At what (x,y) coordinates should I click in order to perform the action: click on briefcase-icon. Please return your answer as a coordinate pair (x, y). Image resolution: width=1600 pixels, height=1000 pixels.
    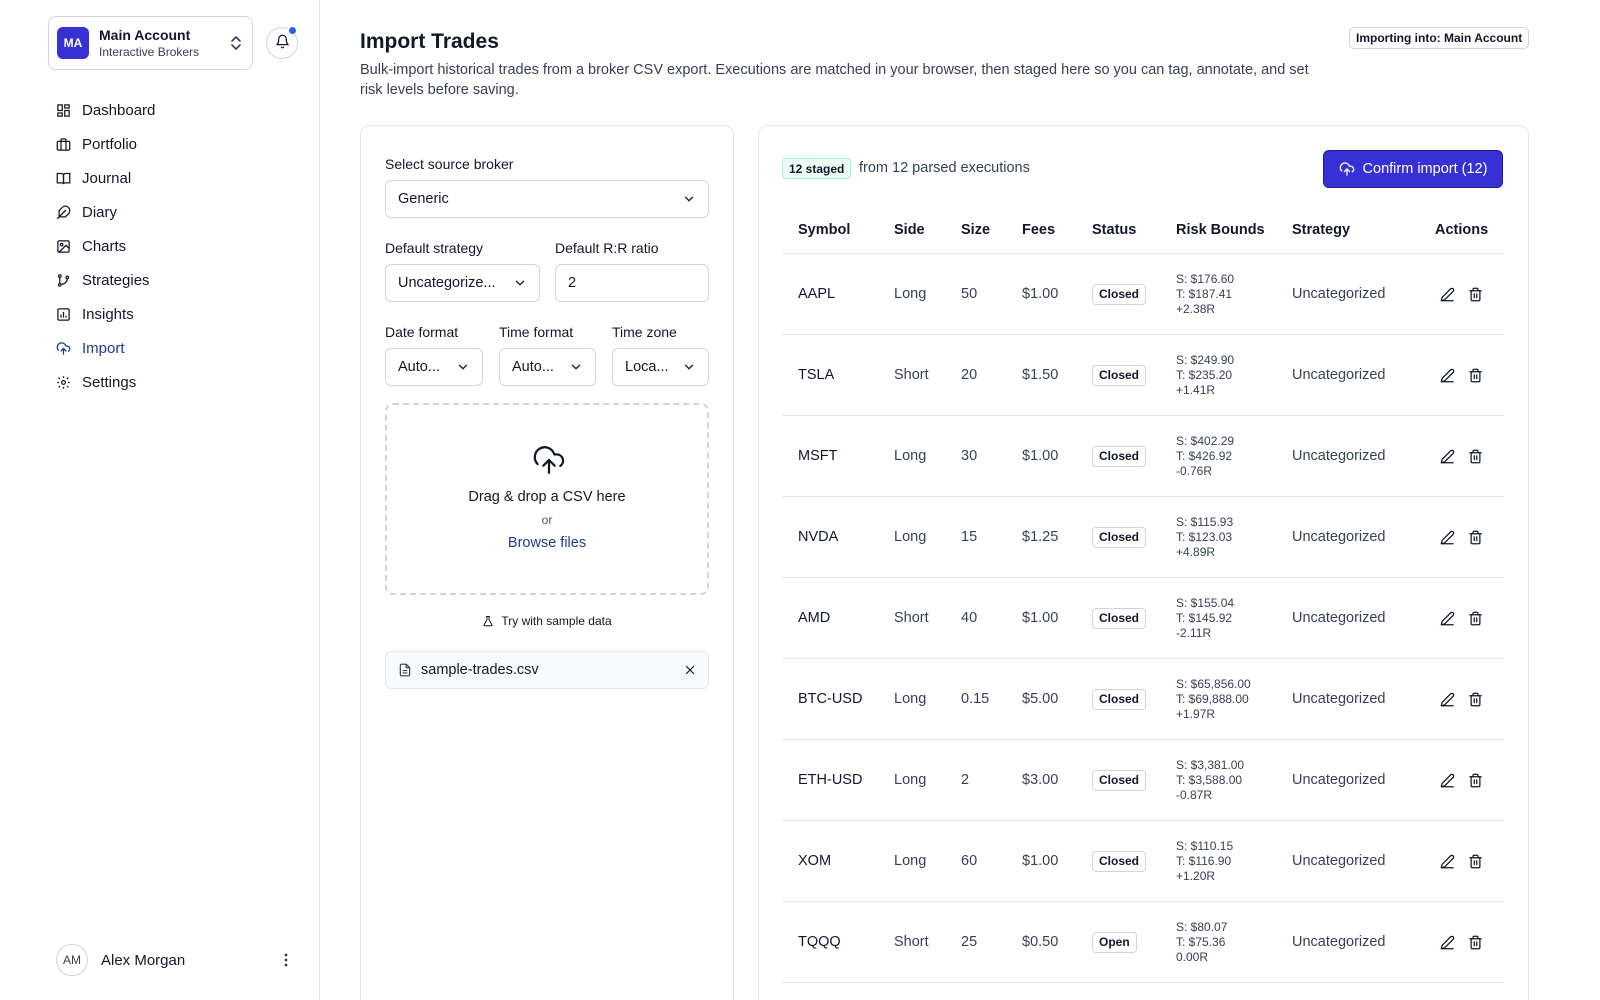
    Looking at the image, I should click on (63, 144).